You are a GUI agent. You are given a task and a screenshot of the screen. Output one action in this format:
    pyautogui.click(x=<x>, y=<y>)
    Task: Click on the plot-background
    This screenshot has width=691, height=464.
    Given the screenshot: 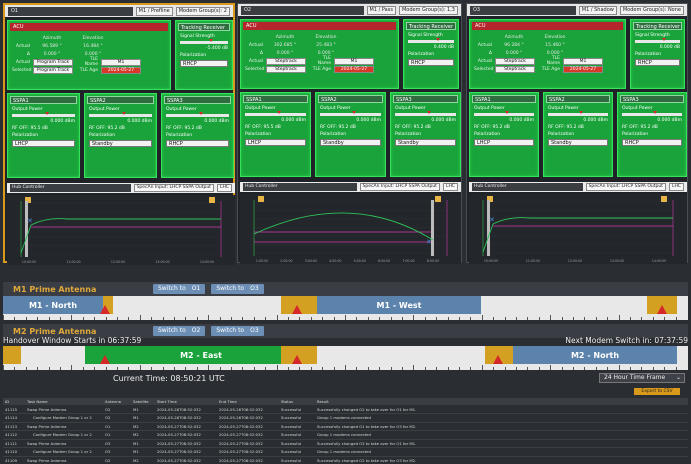 What is the action you would take?
    pyautogui.click(x=121, y=230)
    